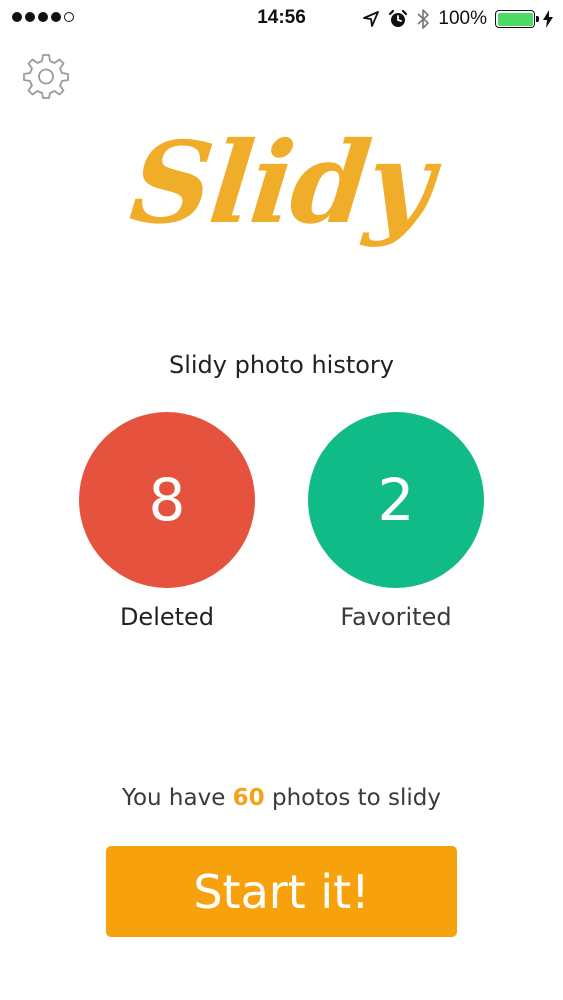 Image resolution: width=563 pixels, height=1000 pixels. Describe the element at coordinates (423, 19) in the screenshot. I see `bluetooth-icon` at that location.